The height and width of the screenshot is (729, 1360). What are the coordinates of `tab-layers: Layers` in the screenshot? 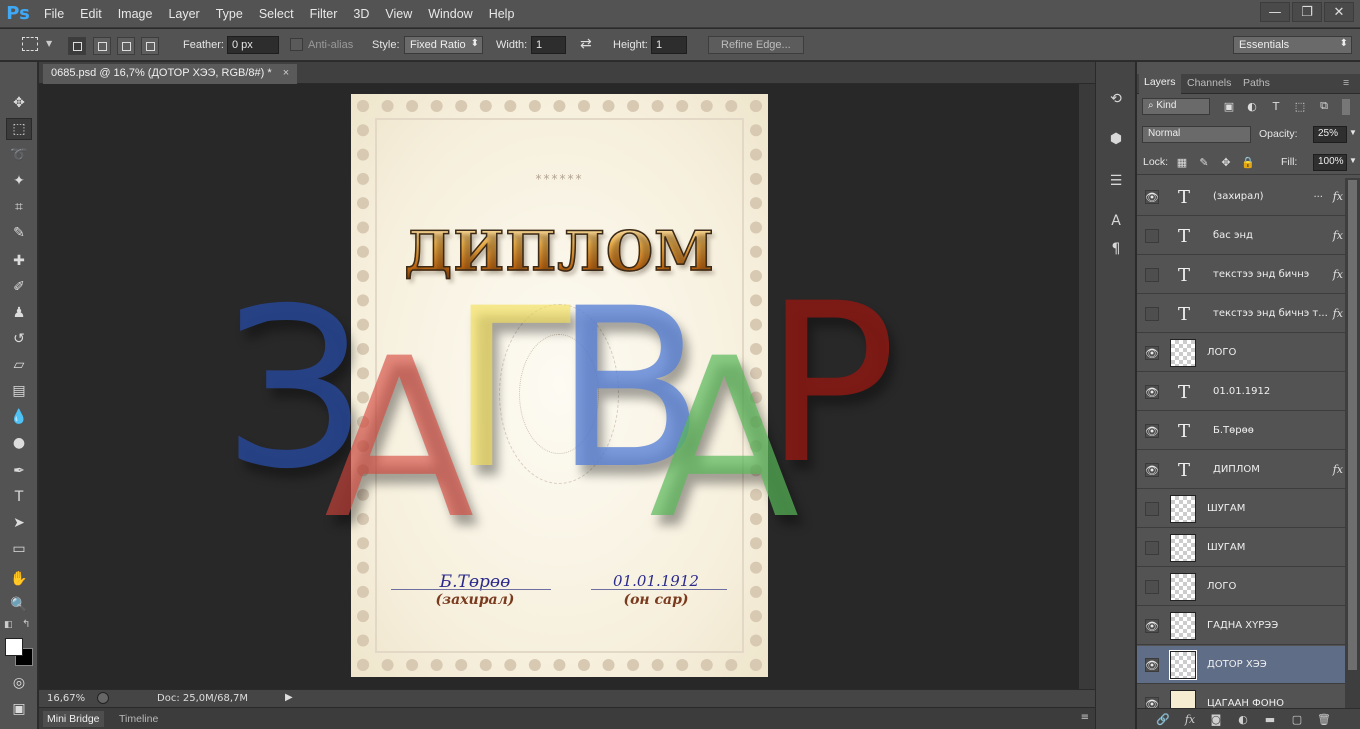 It's located at (1160, 84).